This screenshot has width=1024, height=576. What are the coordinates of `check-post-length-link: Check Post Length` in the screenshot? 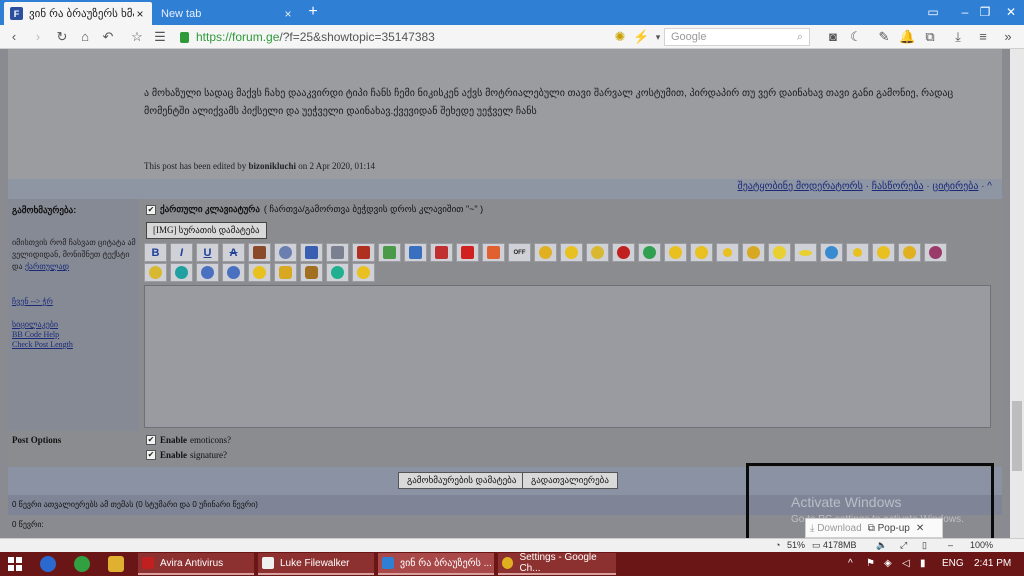 It's located at (42, 344).